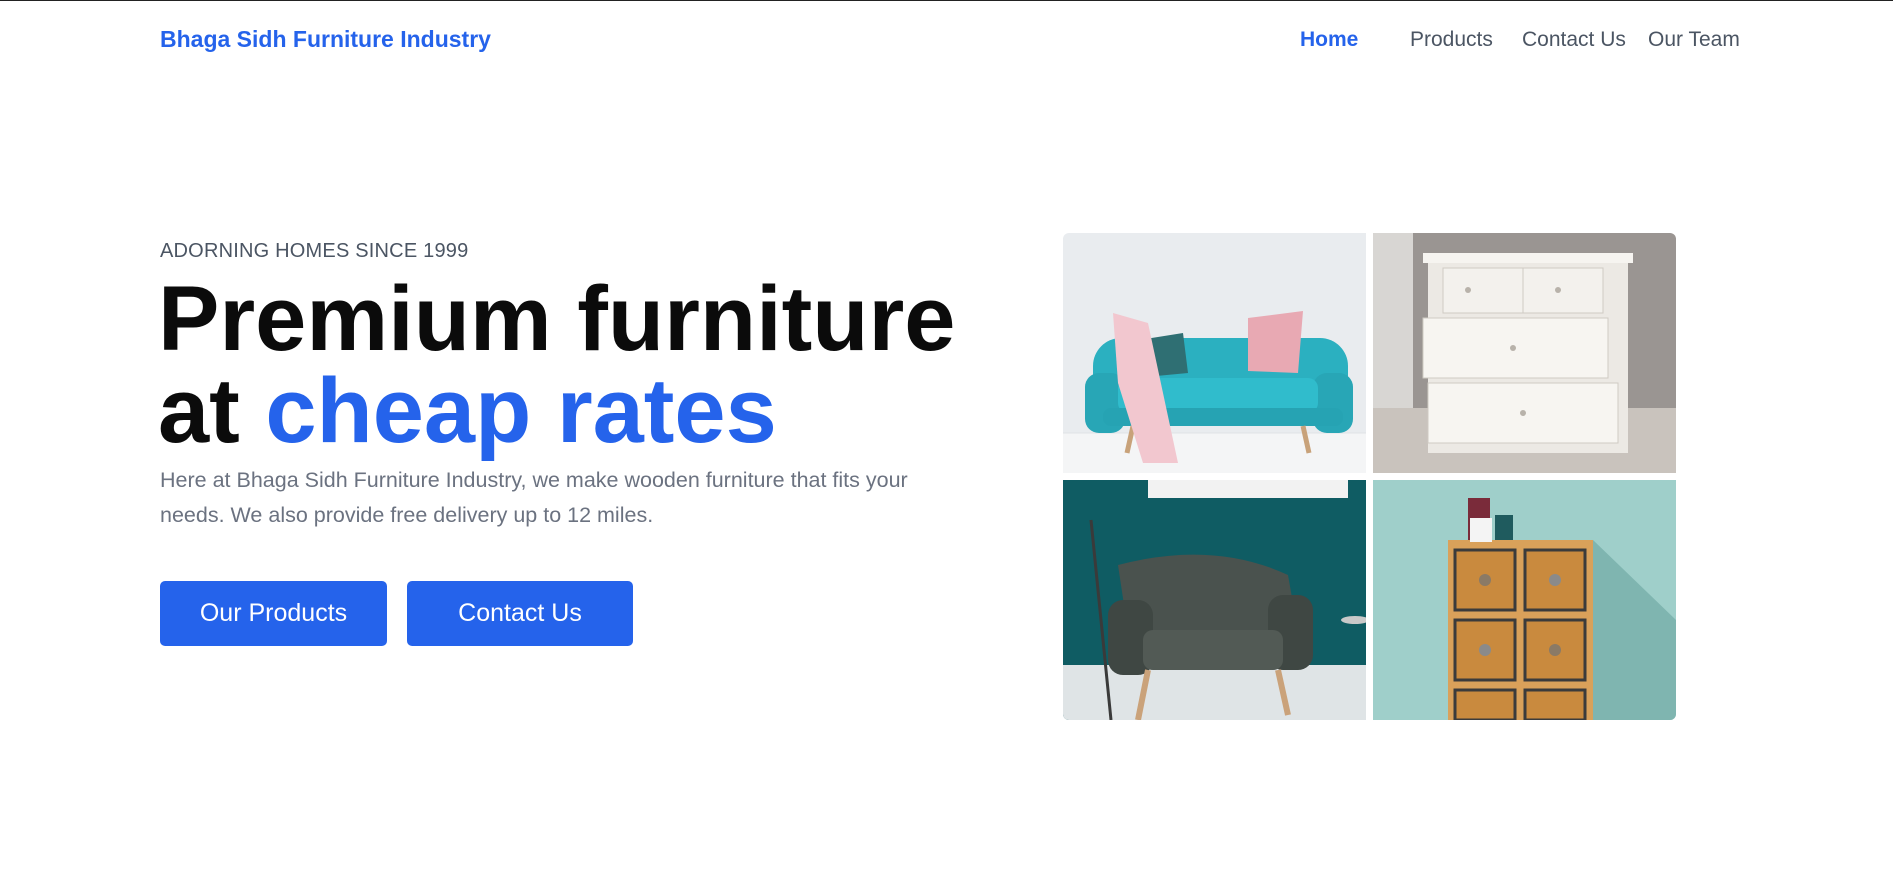  What do you see at coordinates (273, 613) in the screenshot?
I see `our-products-button: Our Products` at bounding box center [273, 613].